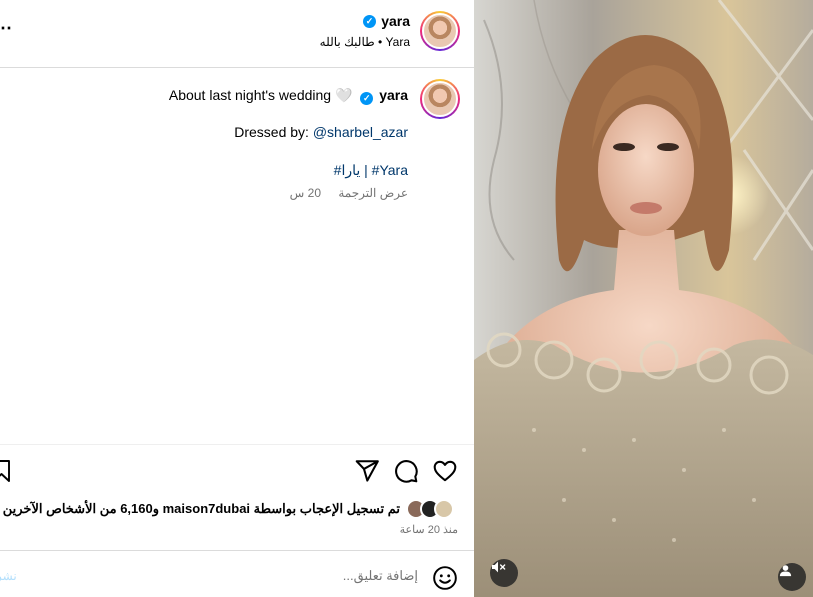  Describe the element at coordinates (393, 95) in the screenshot. I see `caption-username: yara` at that location.